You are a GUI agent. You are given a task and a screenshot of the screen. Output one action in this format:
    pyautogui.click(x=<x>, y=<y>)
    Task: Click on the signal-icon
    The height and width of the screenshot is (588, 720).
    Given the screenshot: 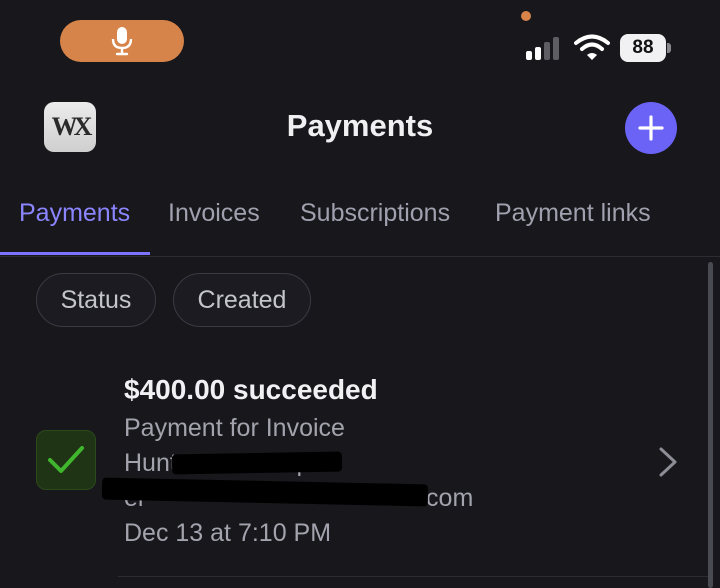 What is the action you would take?
    pyautogui.click(x=545, y=48)
    